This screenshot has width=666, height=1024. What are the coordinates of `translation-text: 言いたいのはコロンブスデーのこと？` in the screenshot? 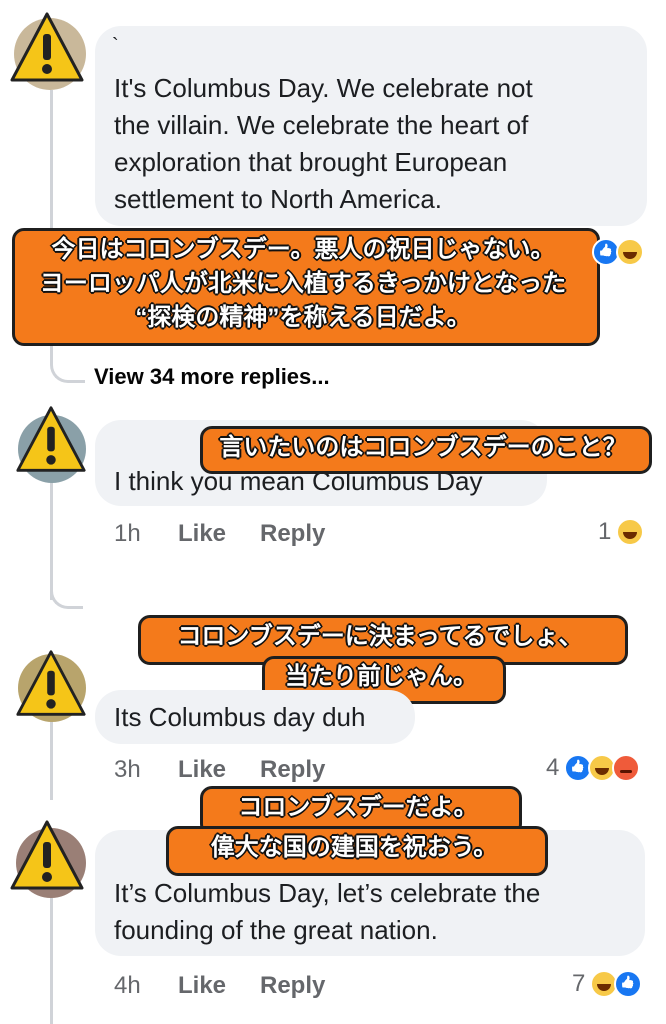 It's located at (423, 447).